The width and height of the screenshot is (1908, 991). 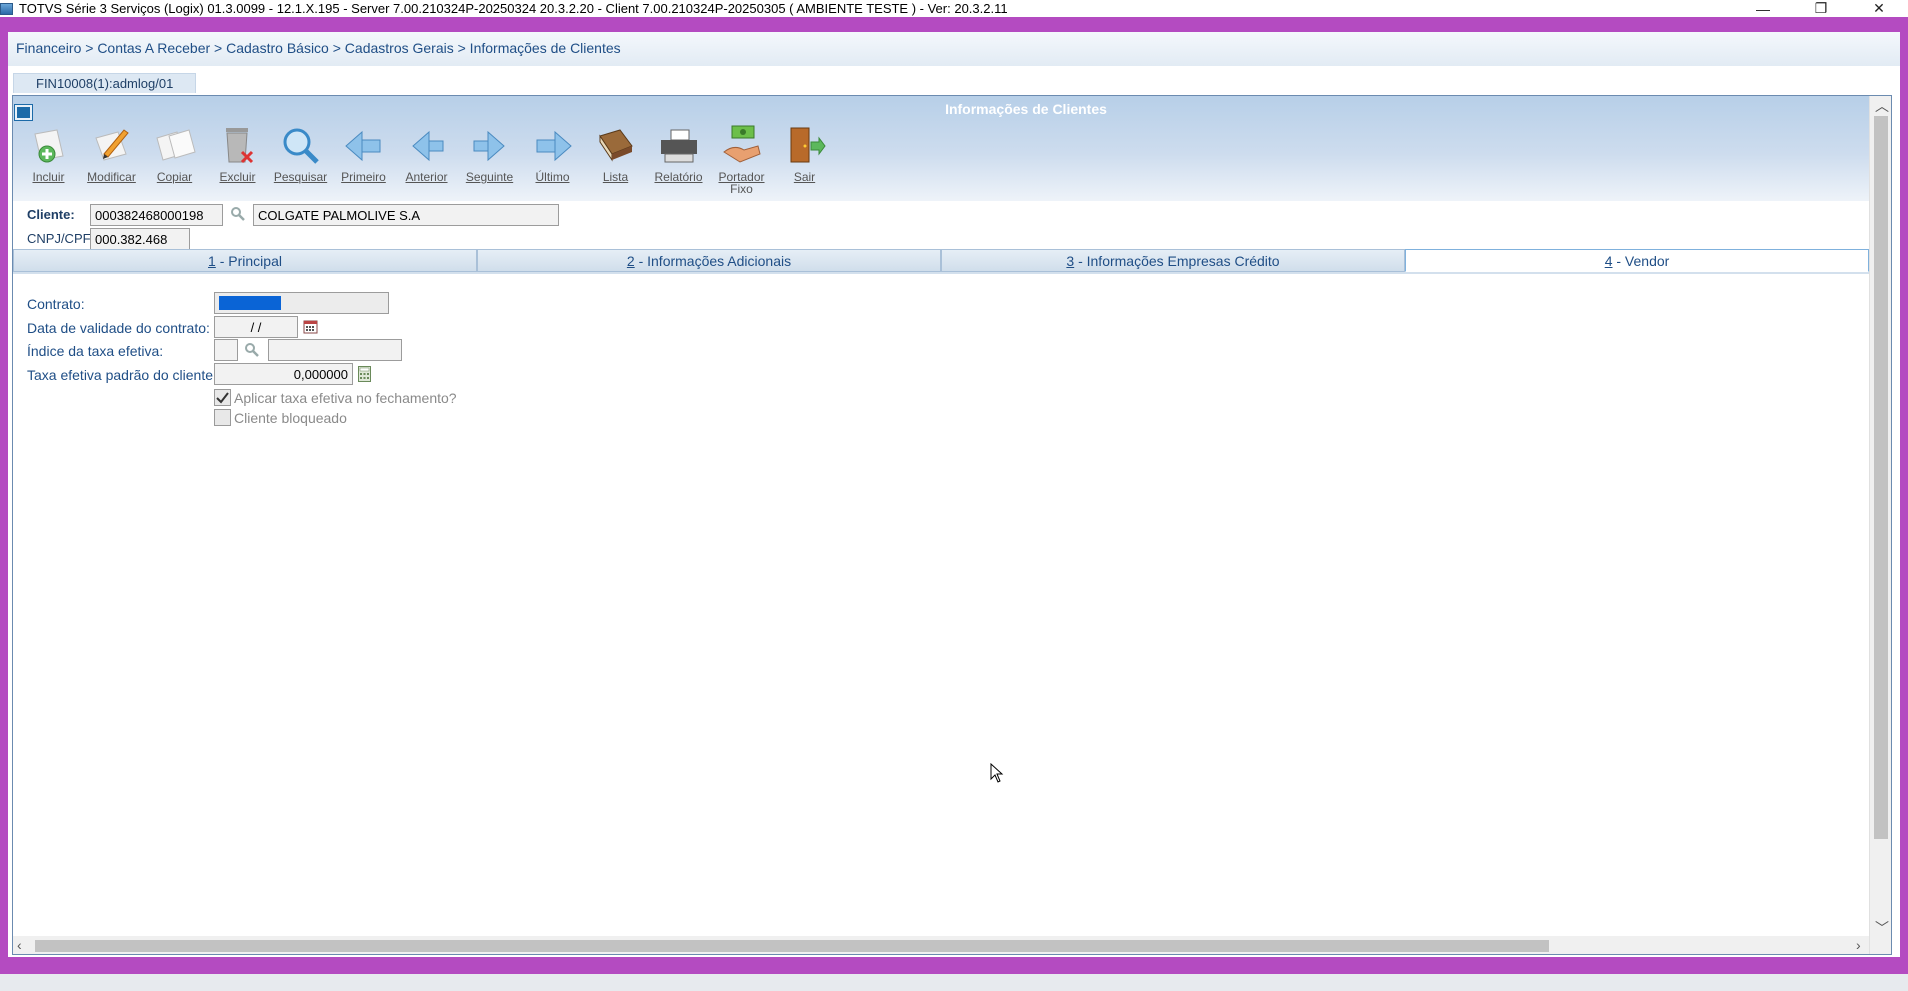 What do you see at coordinates (713, 261) in the screenshot?
I see `tab-label: - Informações Adicionais` at bounding box center [713, 261].